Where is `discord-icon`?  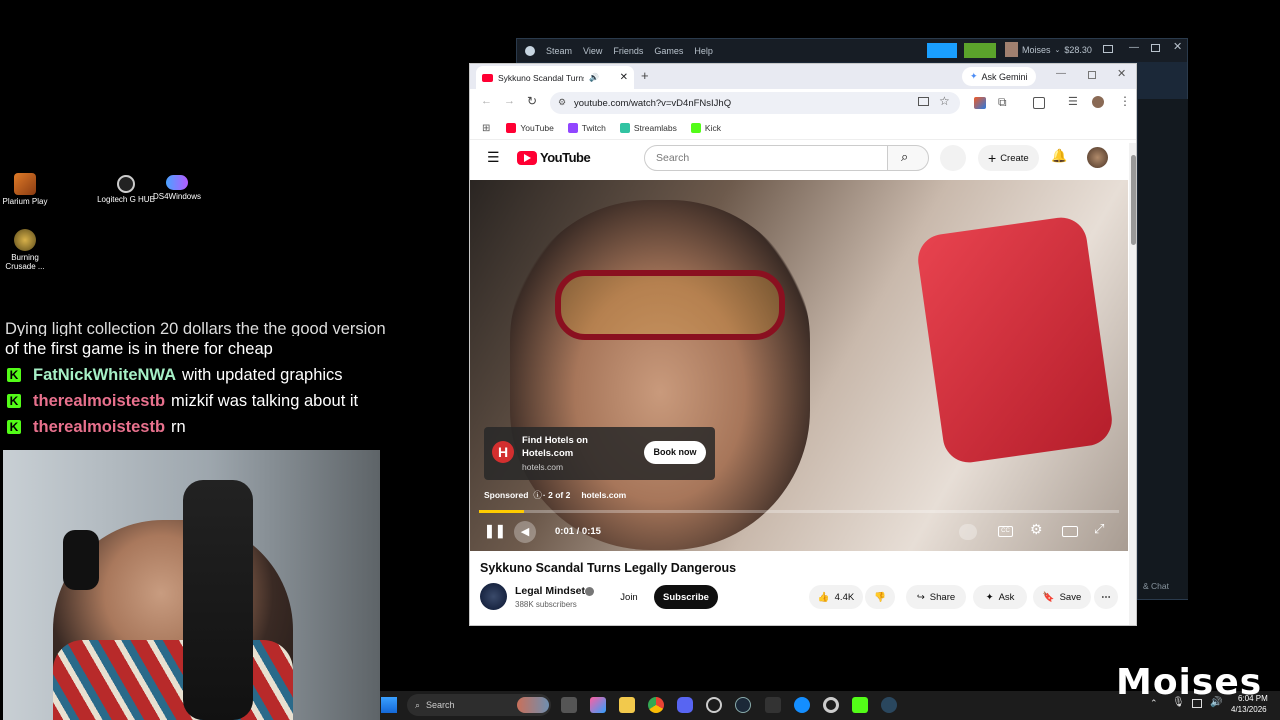
discord-icon is located at coordinates (685, 705).